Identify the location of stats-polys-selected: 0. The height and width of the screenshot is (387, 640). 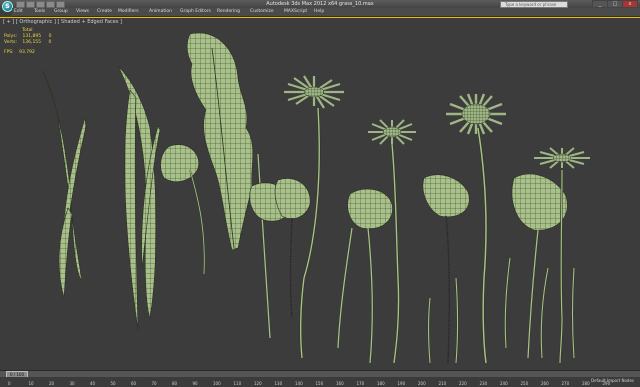
(50, 36).